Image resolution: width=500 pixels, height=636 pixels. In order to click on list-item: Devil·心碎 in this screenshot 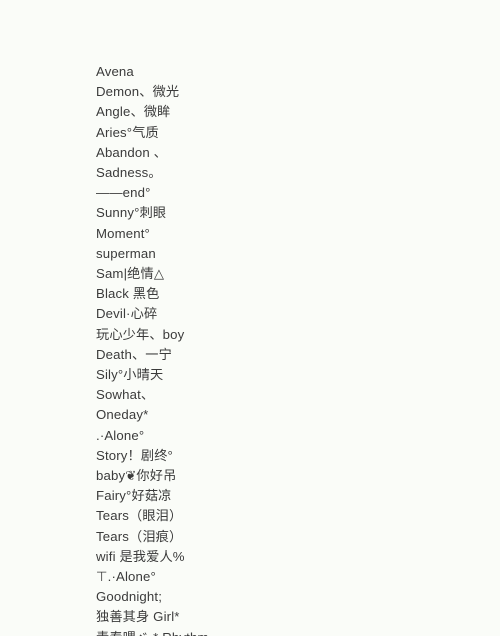, I will do `click(127, 314)`.